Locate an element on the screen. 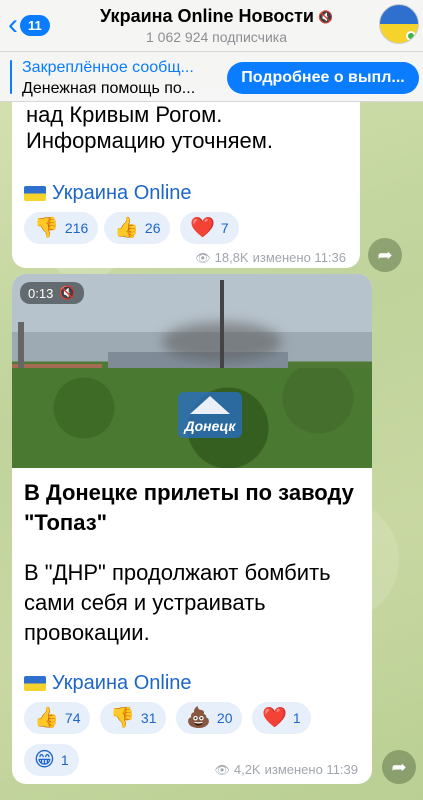 The width and height of the screenshot is (423, 800). chimney is located at coordinates (21, 347).